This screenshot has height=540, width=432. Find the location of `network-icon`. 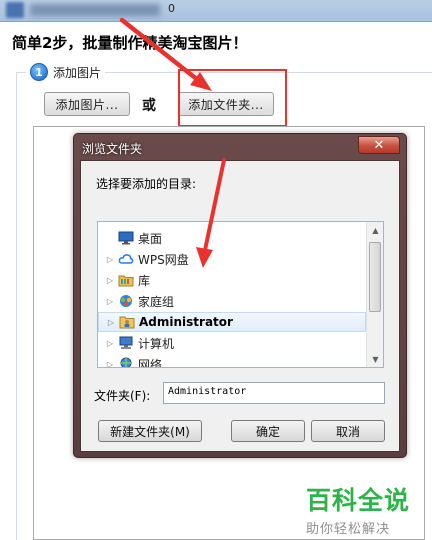

network-icon is located at coordinates (126, 362).